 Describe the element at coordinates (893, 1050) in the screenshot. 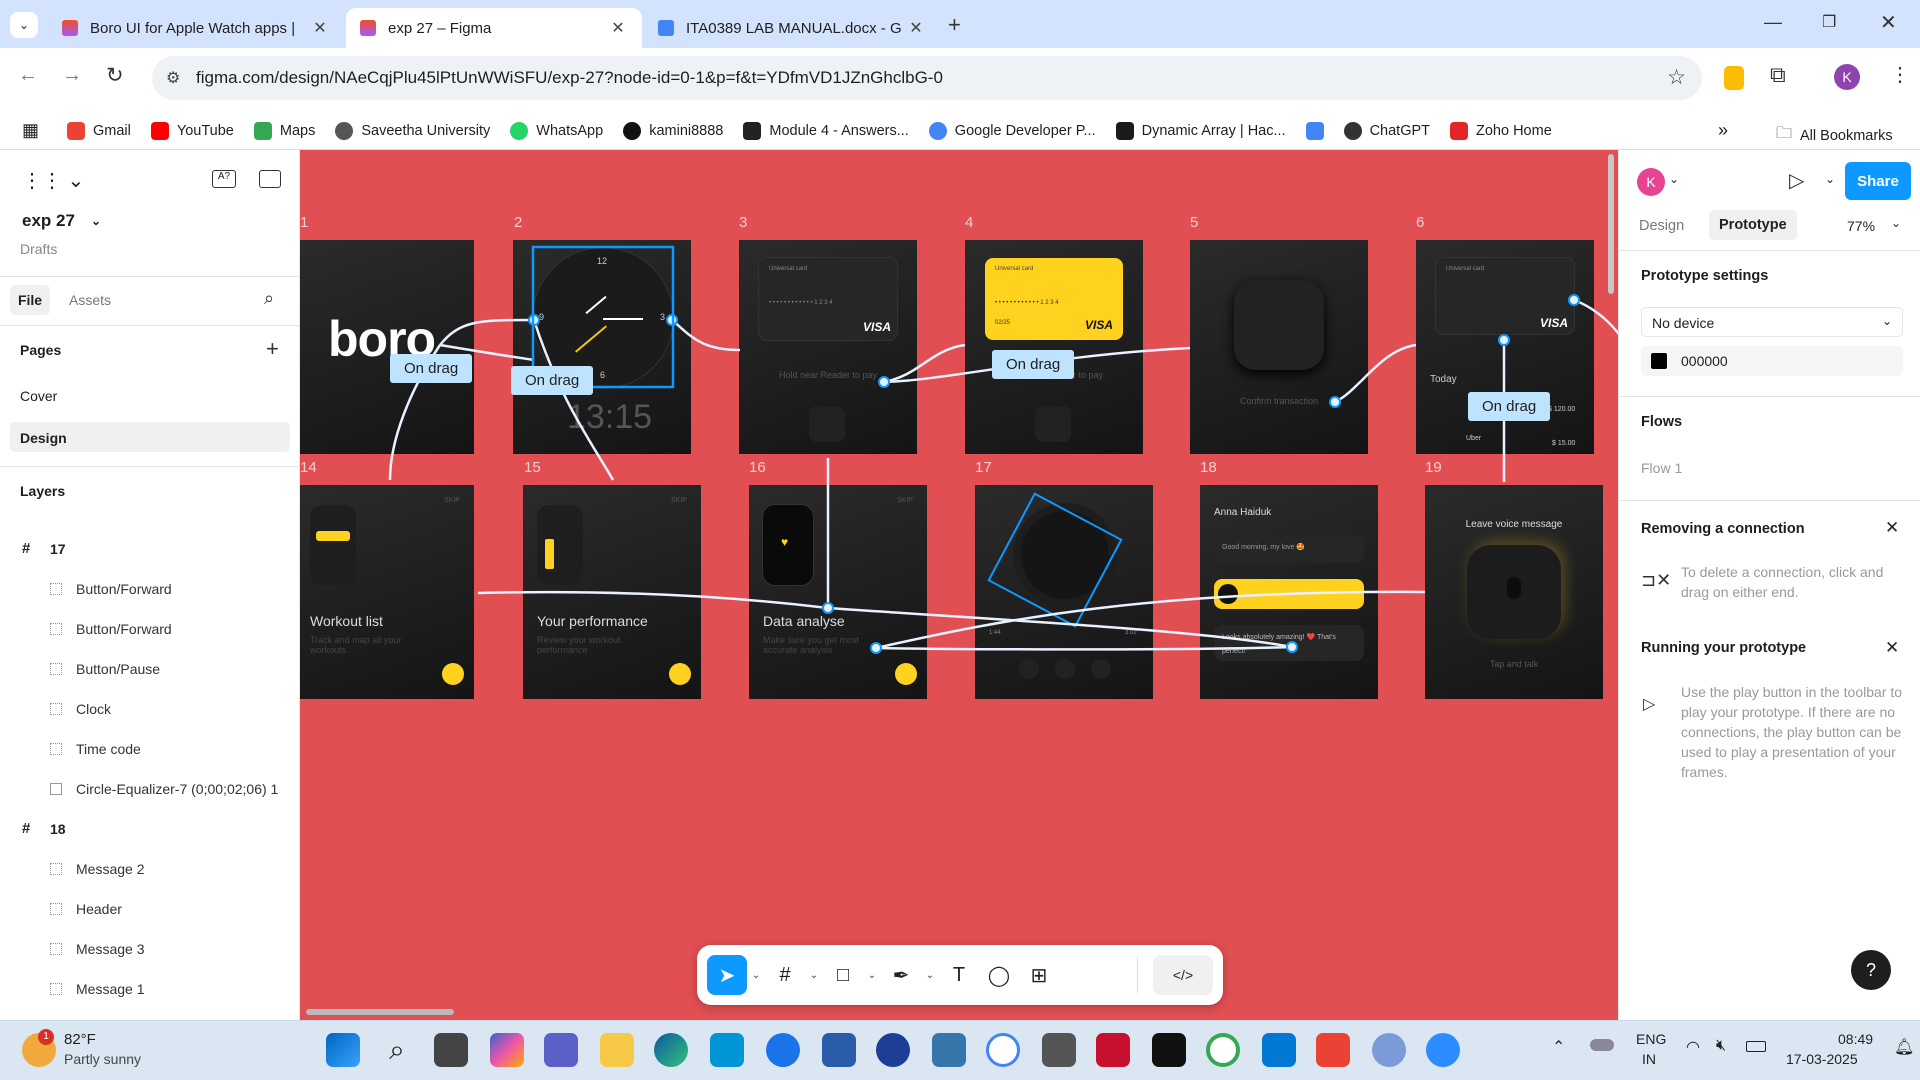

I see `mail-app-icon` at that location.